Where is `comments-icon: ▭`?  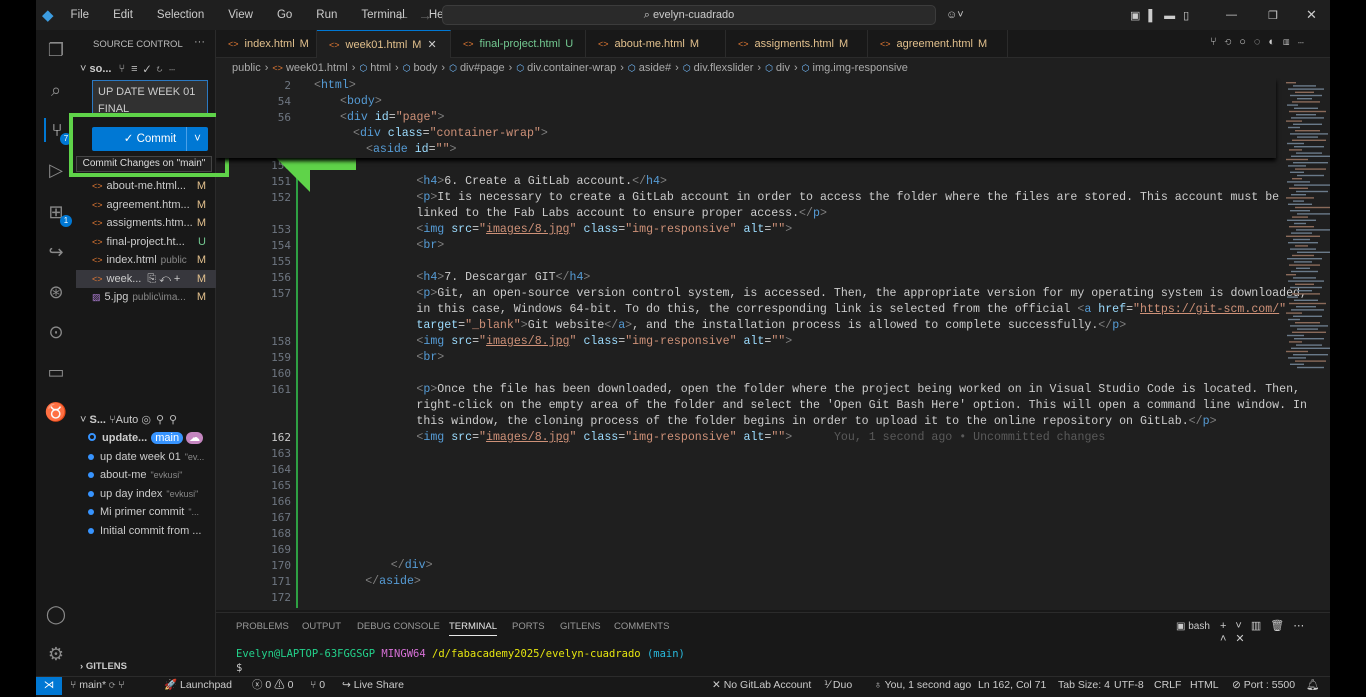
comments-icon: ▭ is located at coordinates (56, 372).